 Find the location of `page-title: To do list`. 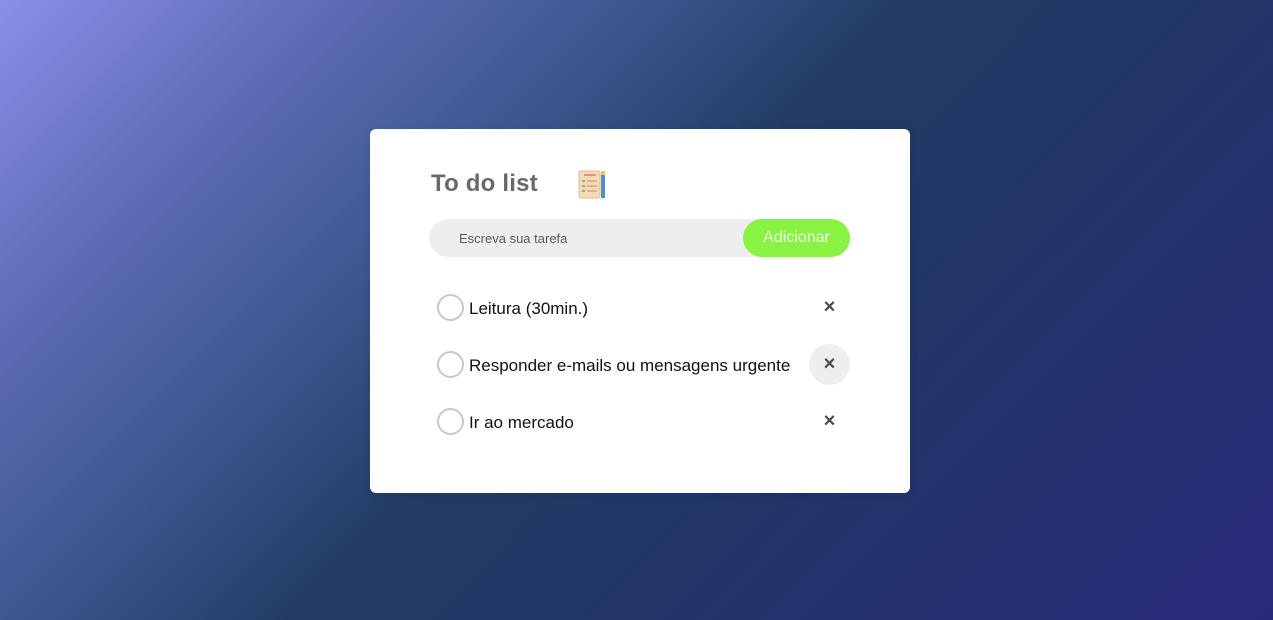

page-title: To do list is located at coordinates (484, 183).